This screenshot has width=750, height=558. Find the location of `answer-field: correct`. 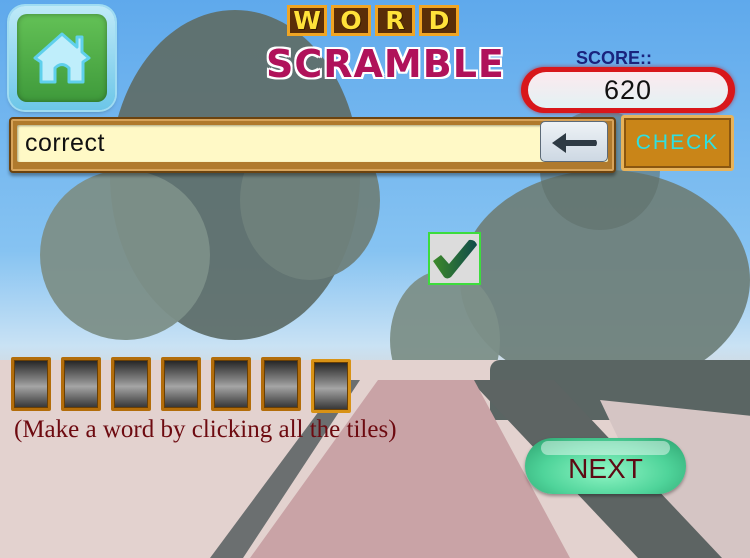

answer-field: correct is located at coordinates (312, 143).